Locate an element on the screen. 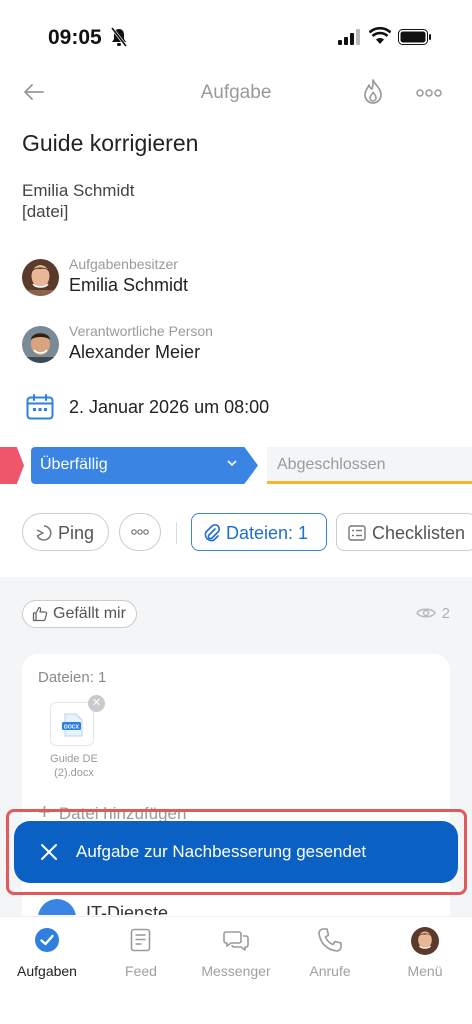 Image resolution: width=472 pixels, height=1024 pixels. phone-icon is located at coordinates (330, 940).